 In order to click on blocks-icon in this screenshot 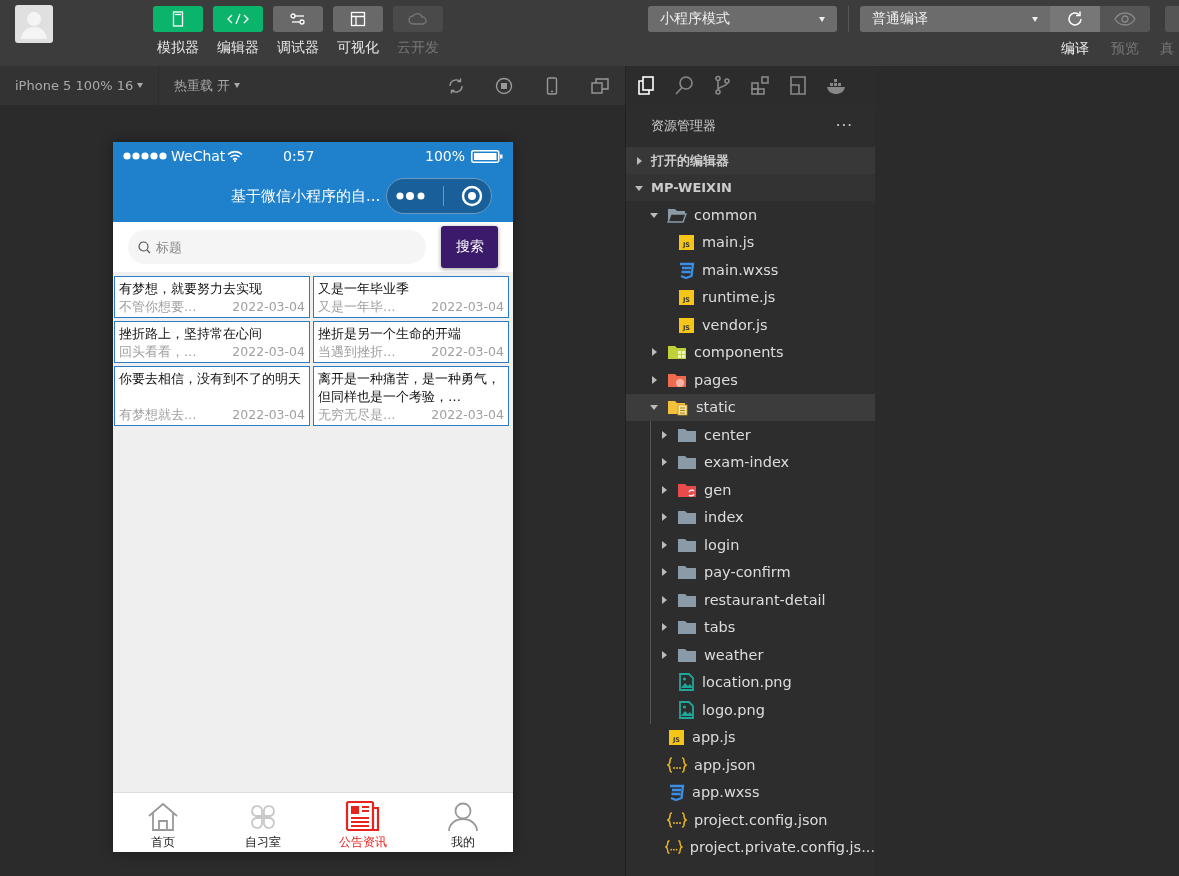, I will do `click(760, 85)`.